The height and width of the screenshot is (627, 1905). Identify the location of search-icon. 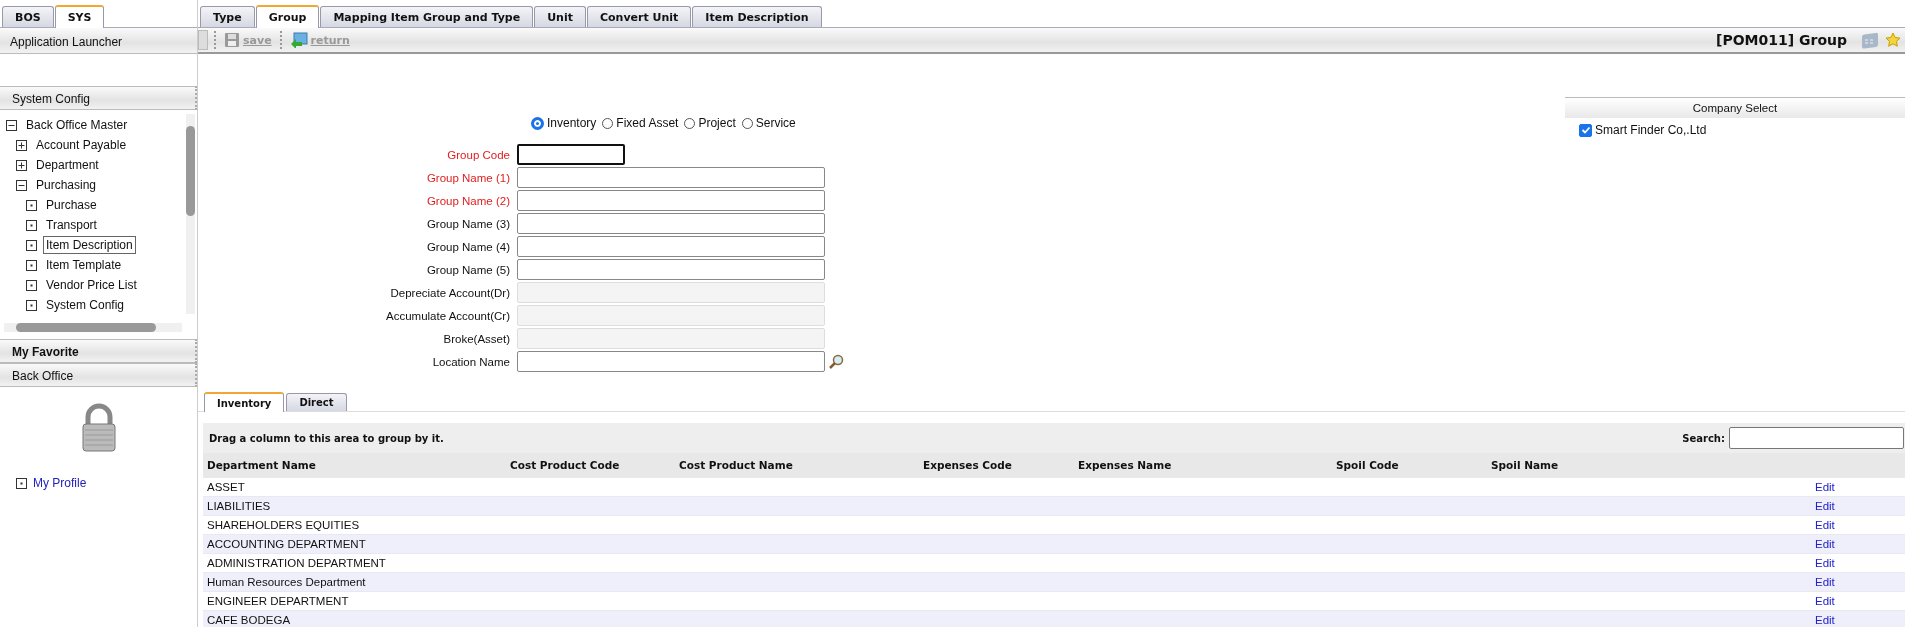
(836, 361).